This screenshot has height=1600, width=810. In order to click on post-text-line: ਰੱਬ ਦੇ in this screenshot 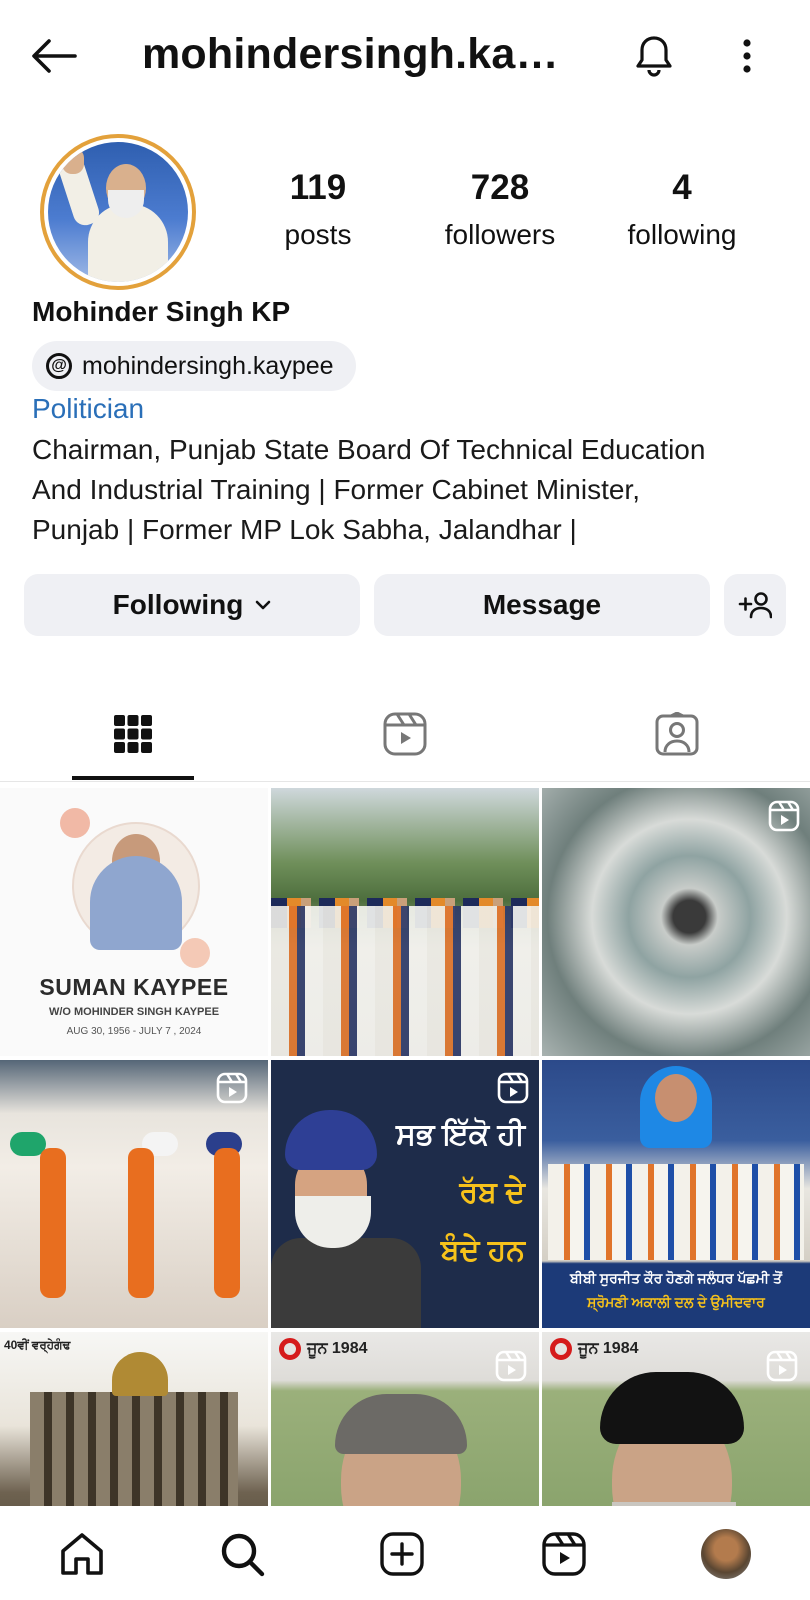, I will do `click(492, 1192)`.